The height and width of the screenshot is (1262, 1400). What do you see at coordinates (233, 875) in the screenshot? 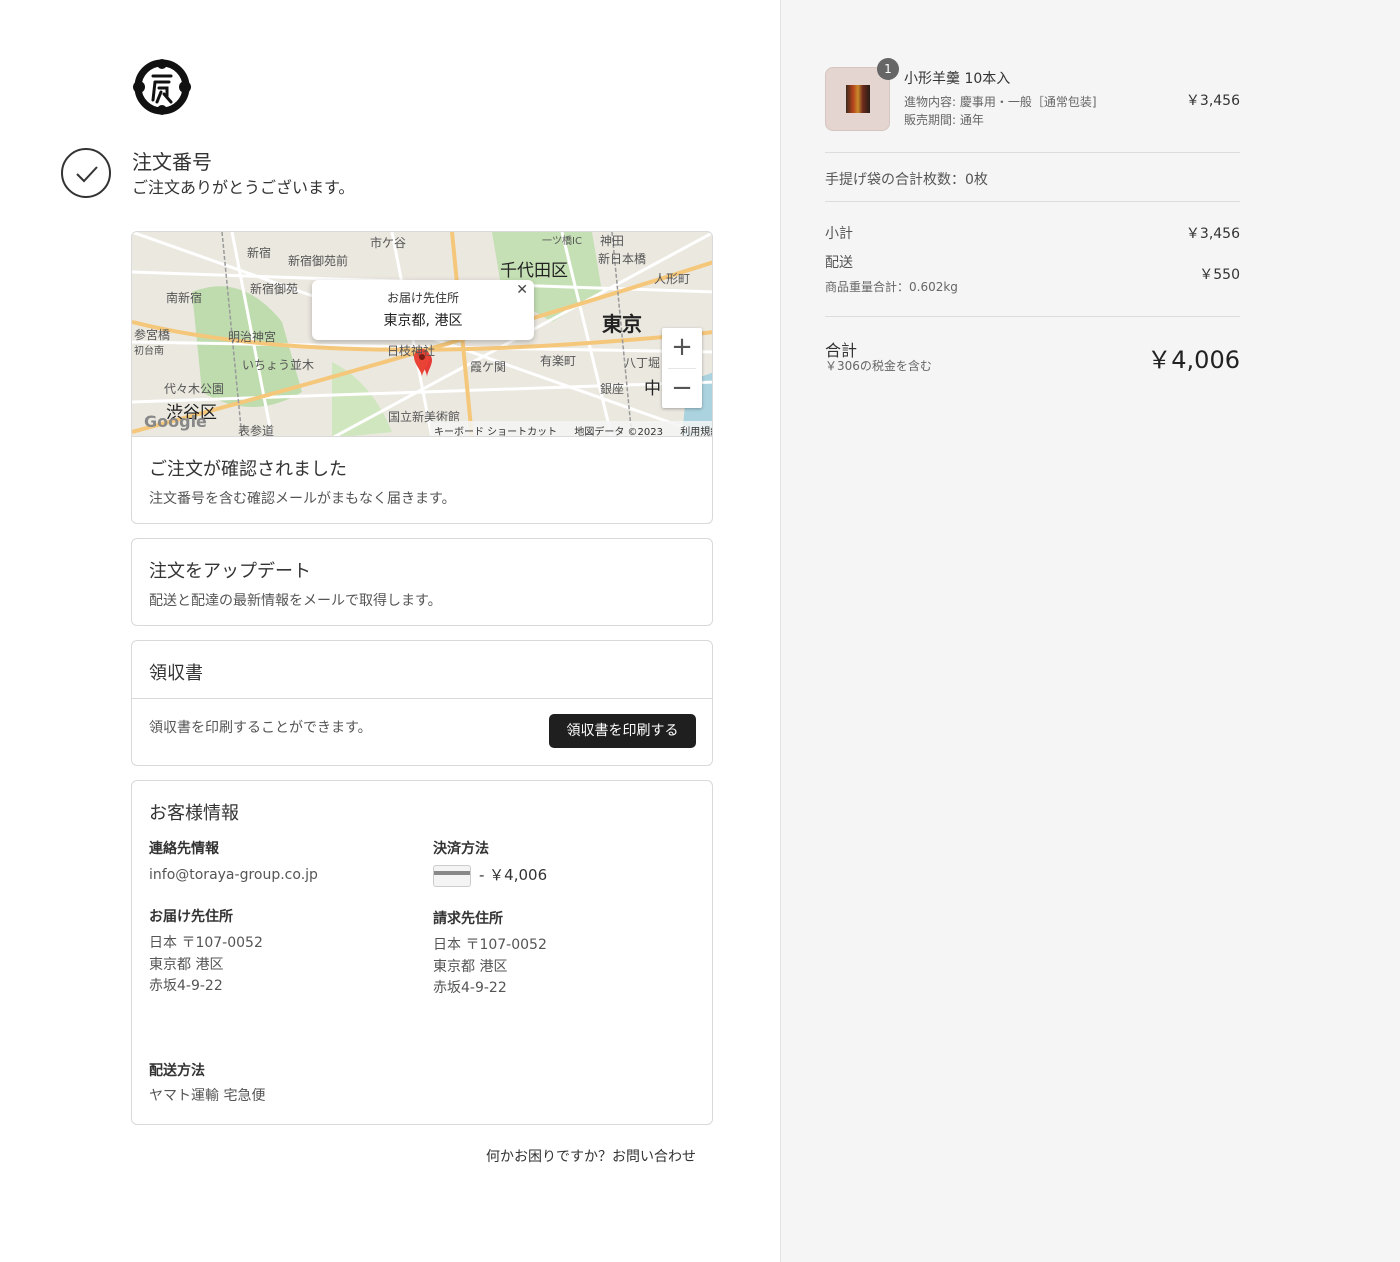
I see `contact-value: info@toraya-group.co.jp` at bounding box center [233, 875].